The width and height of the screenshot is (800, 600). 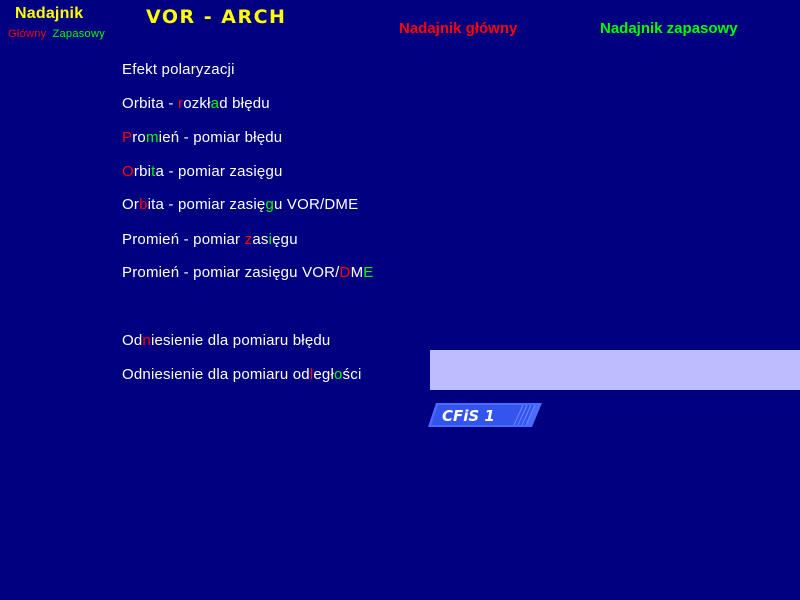 What do you see at coordinates (210, 239) in the screenshot?
I see `menu-item-radial-range-measurement: Promień - pomiar zasięgu` at bounding box center [210, 239].